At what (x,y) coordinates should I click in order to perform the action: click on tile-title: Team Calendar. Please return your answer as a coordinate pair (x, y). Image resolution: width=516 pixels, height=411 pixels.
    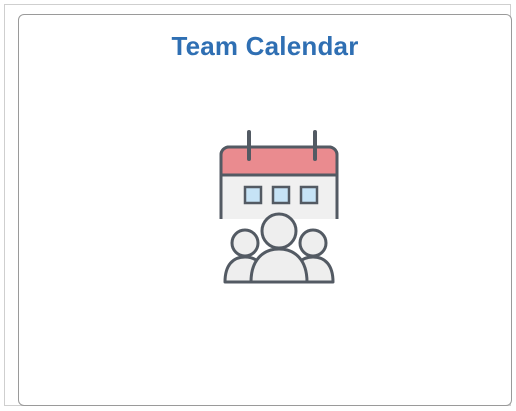
    Looking at the image, I should click on (265, 46).